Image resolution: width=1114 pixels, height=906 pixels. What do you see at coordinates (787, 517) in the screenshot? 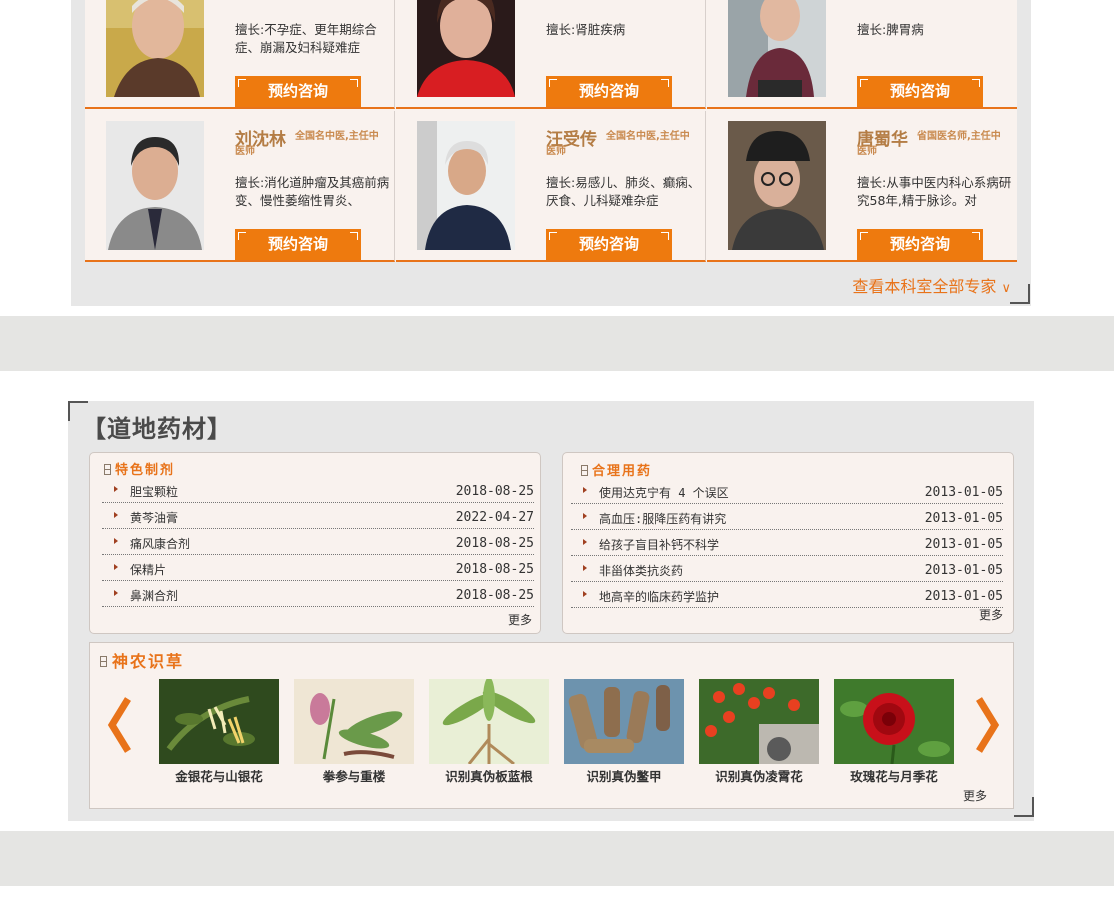
I see `list-item: 高血压:服降压药有讲究 2013-01-05` at bounding box center [787, 517].